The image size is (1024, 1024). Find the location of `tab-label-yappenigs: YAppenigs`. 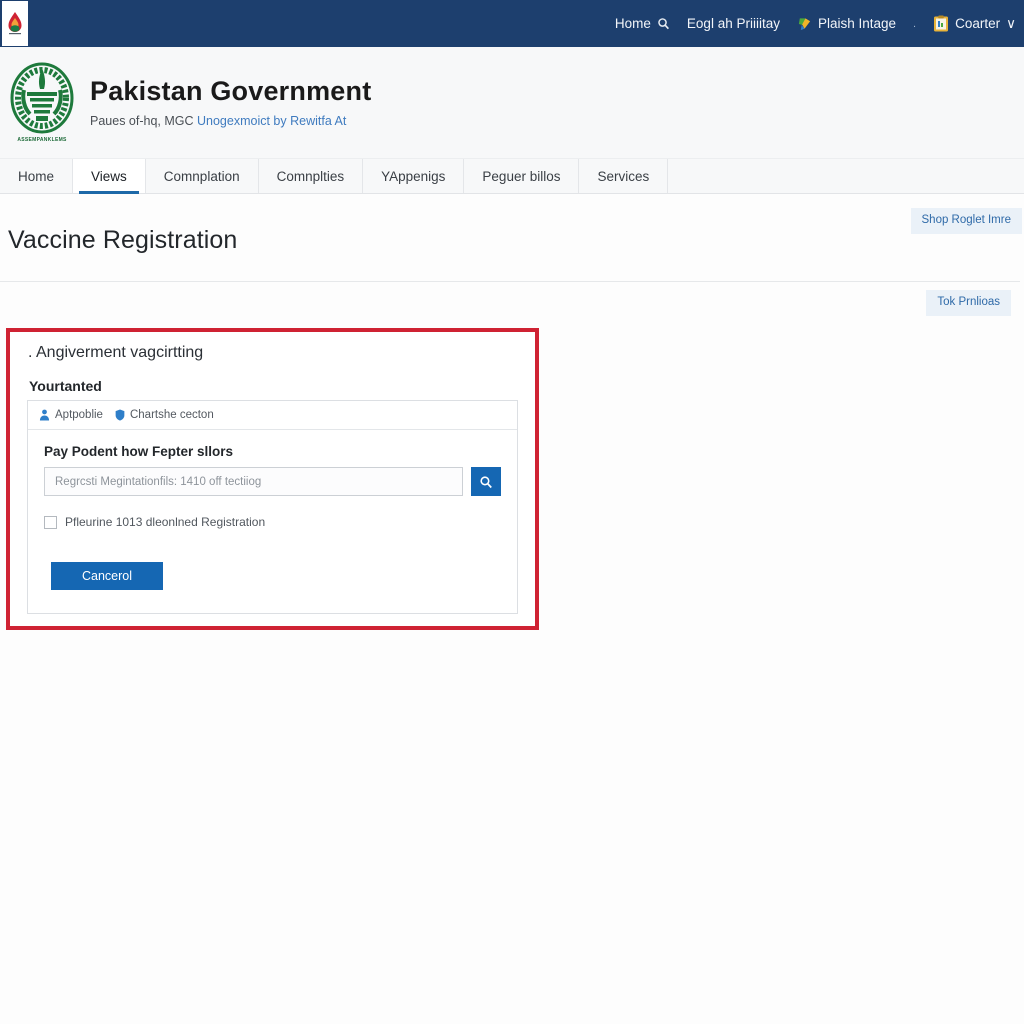

tab-label-yappenigs: YAppenigs is located at coordinates (413, 176).